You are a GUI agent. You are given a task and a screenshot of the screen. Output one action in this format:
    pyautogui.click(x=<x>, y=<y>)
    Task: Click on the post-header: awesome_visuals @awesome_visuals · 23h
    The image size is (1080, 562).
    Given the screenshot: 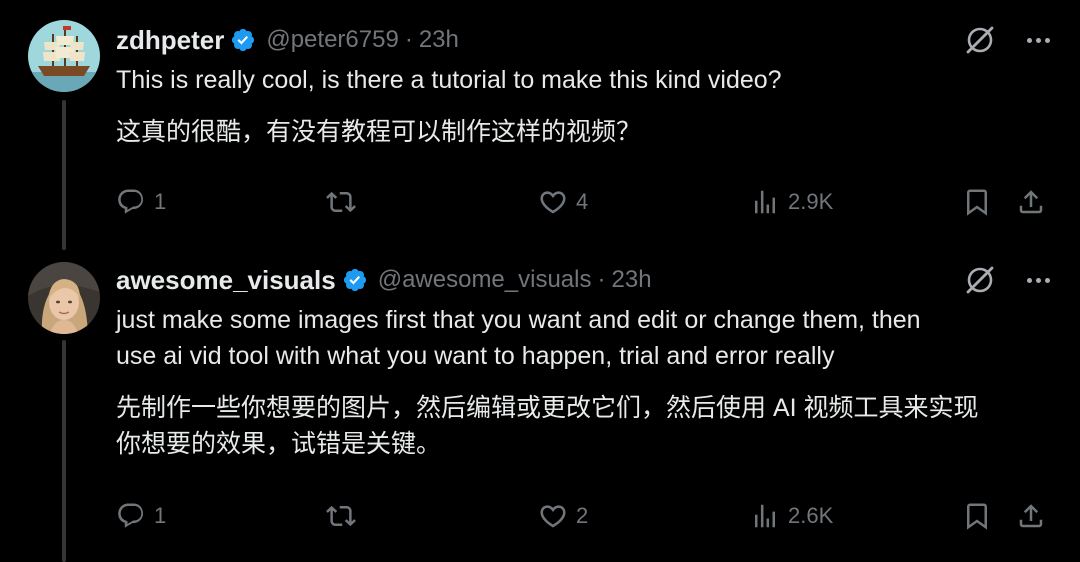 What is the action you would take?
    pyautogui.click(x=384, y=280)
    